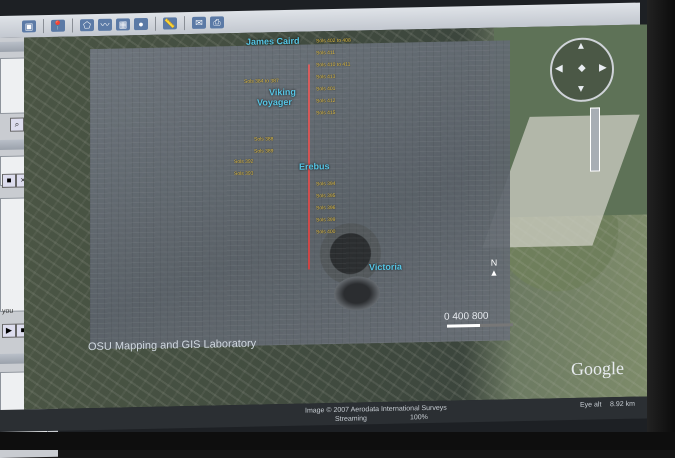  Describe the element at coordinates (661, 225) in the screenshot. I see `monitor-bezel-right` at that location.